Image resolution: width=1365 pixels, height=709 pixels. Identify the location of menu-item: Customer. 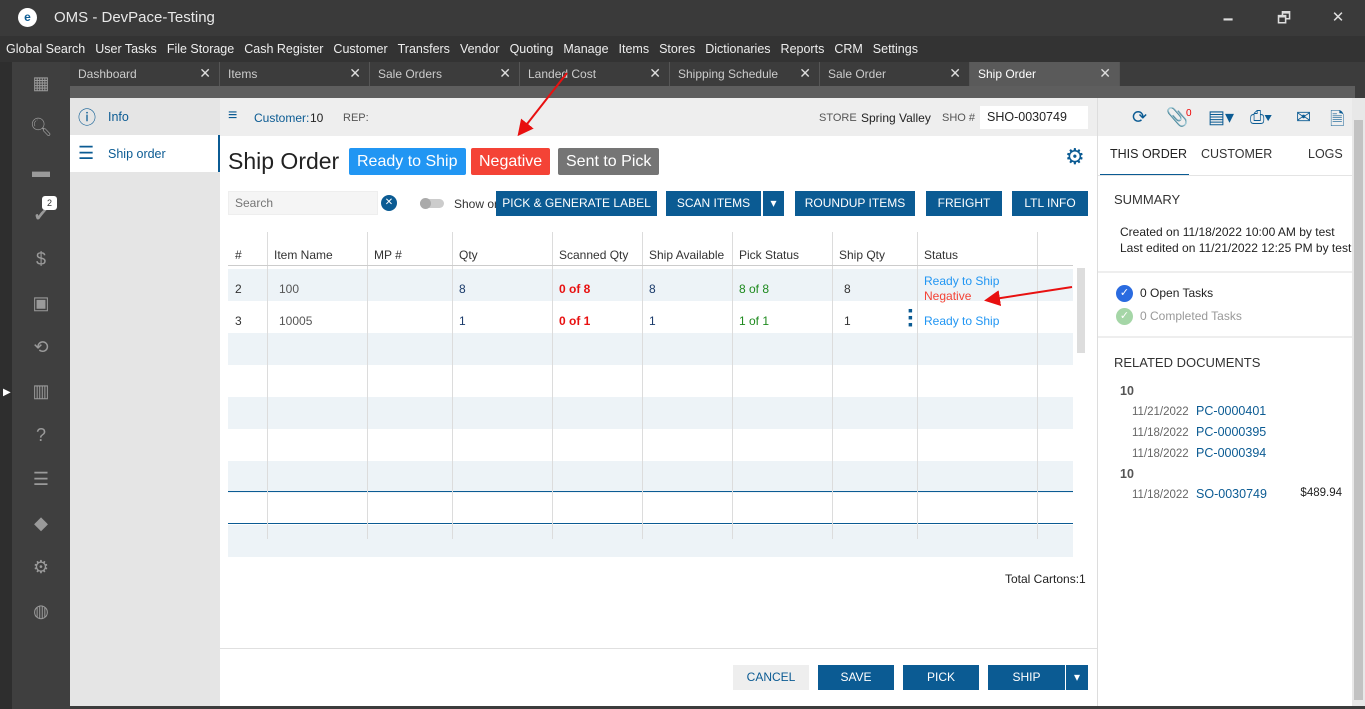
(360, 49).